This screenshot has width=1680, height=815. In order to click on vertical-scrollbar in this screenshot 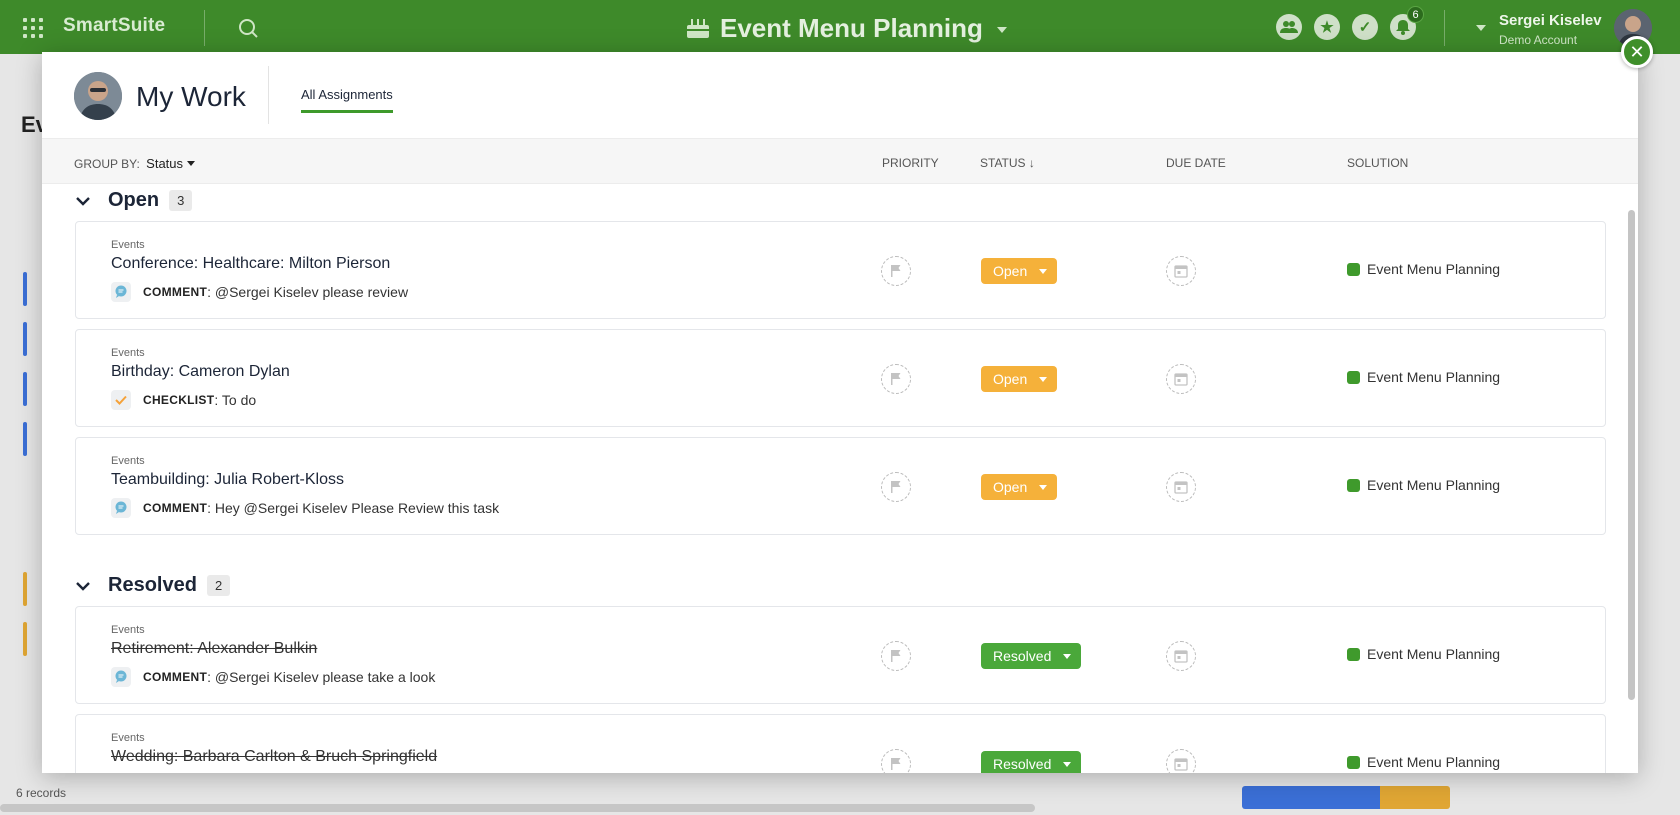, I will do `click(1631, 455)`.